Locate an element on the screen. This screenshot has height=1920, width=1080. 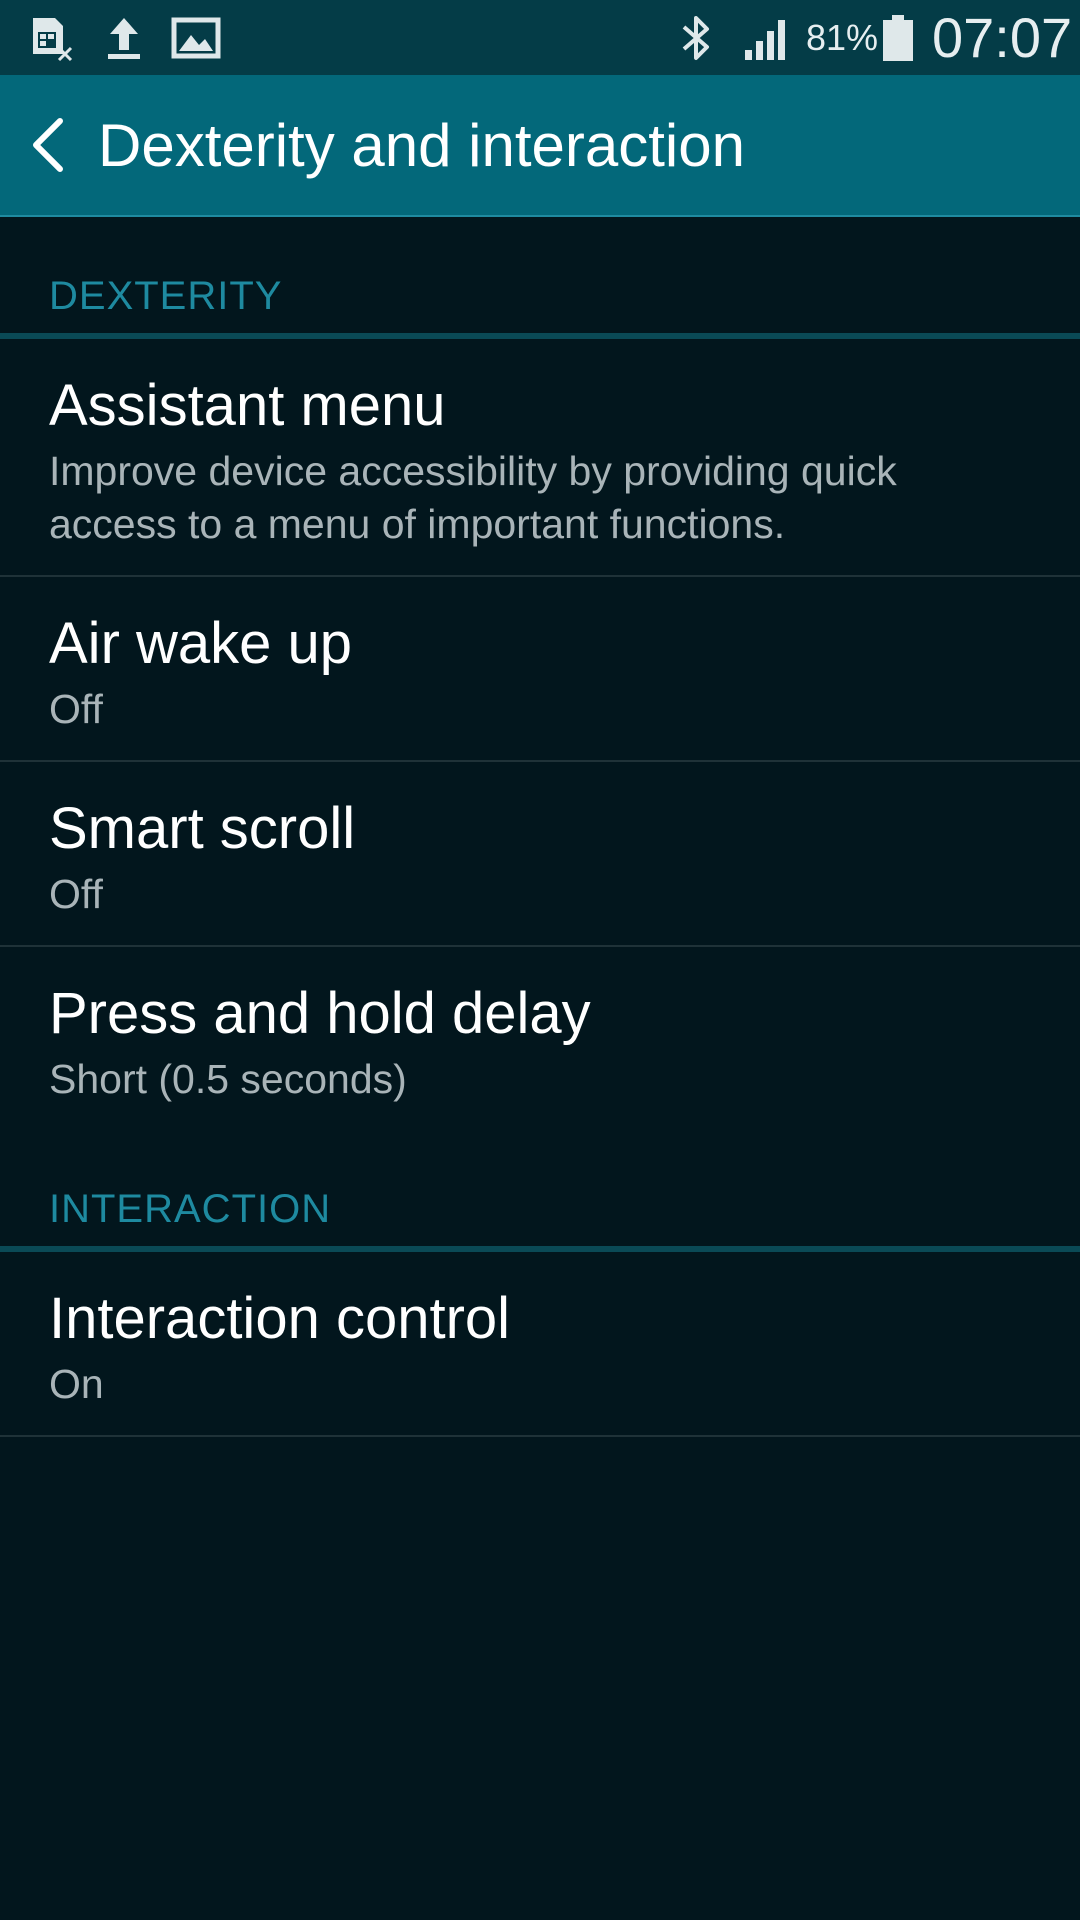
list-item-air-wake-up: Air wake up Off is located at coordinates (540, 669).